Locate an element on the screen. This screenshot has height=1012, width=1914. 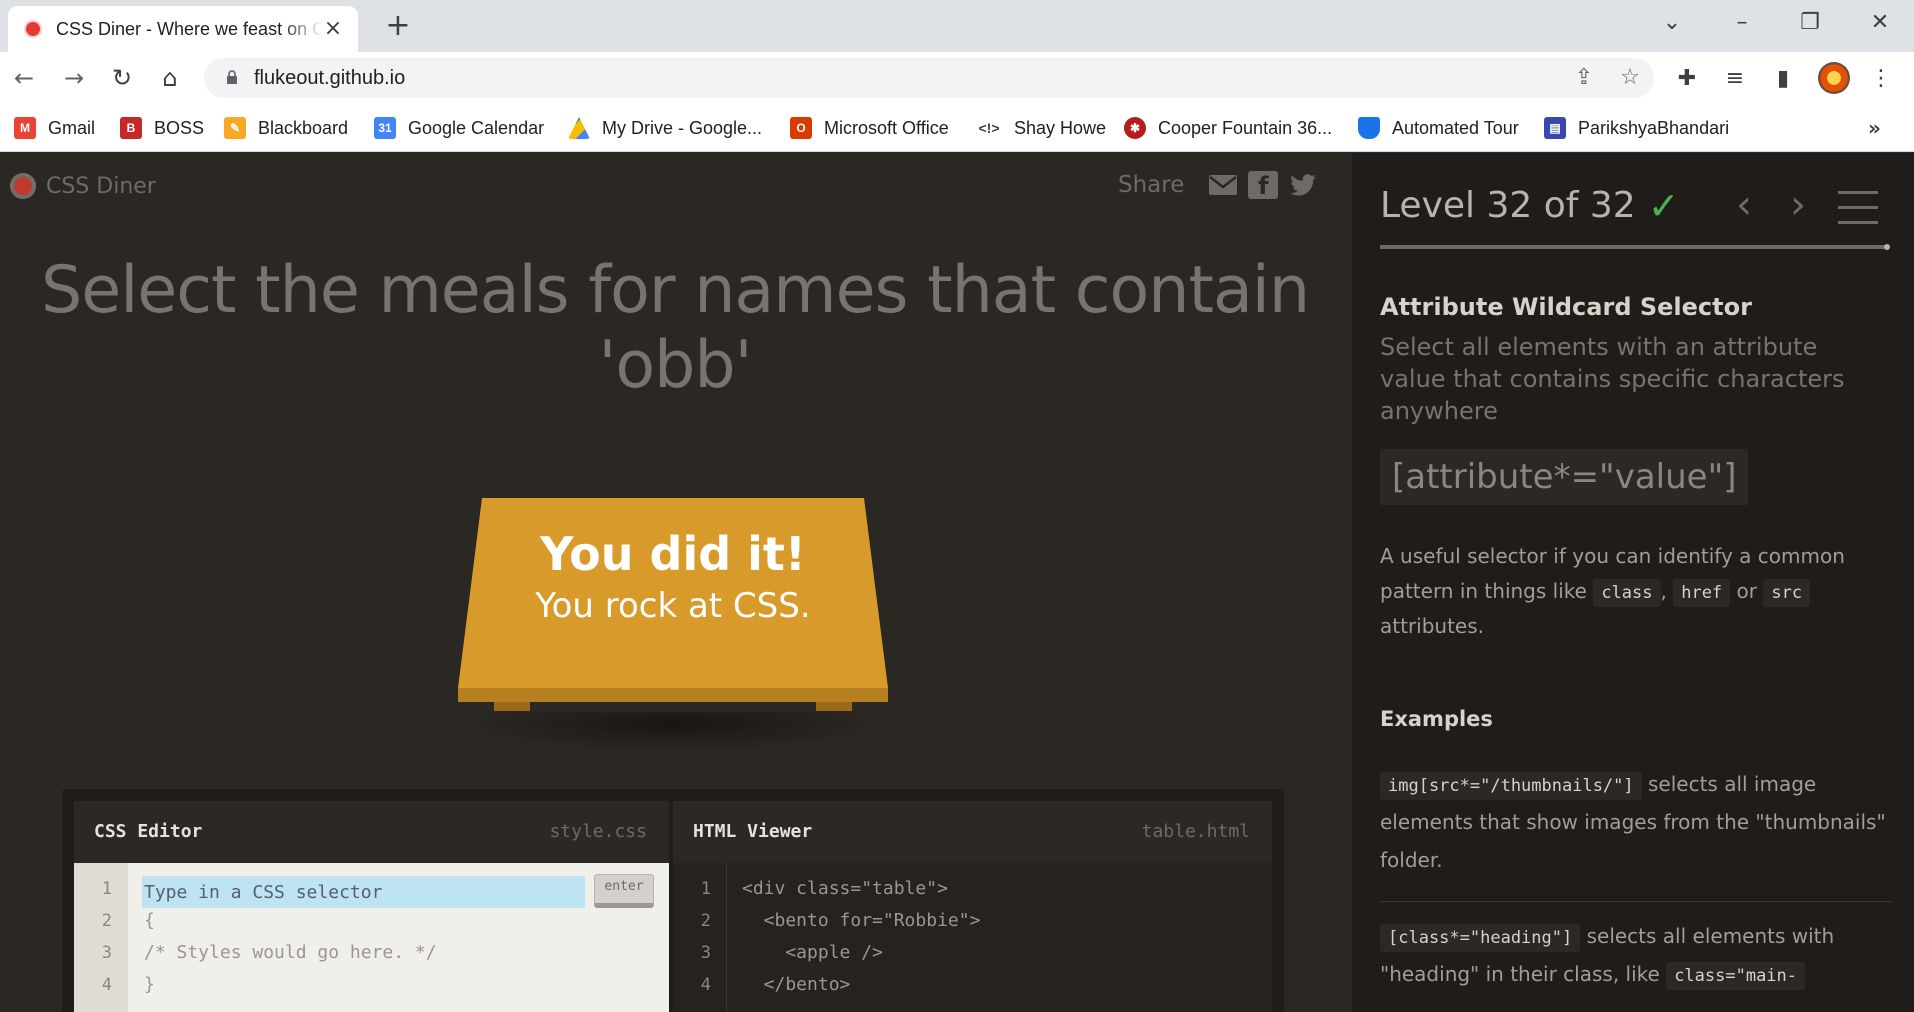
help-text: or is located at coordinates (1746, 591).